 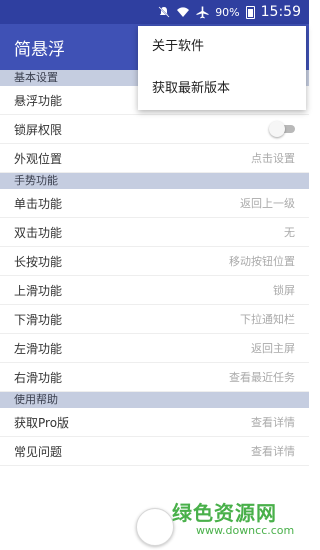 What do you see at coordinates (154, 290) in the screenshot?
I see `setting-row-swipe-up: 上滑功能 锁屏` at bounding box center [154, 290].